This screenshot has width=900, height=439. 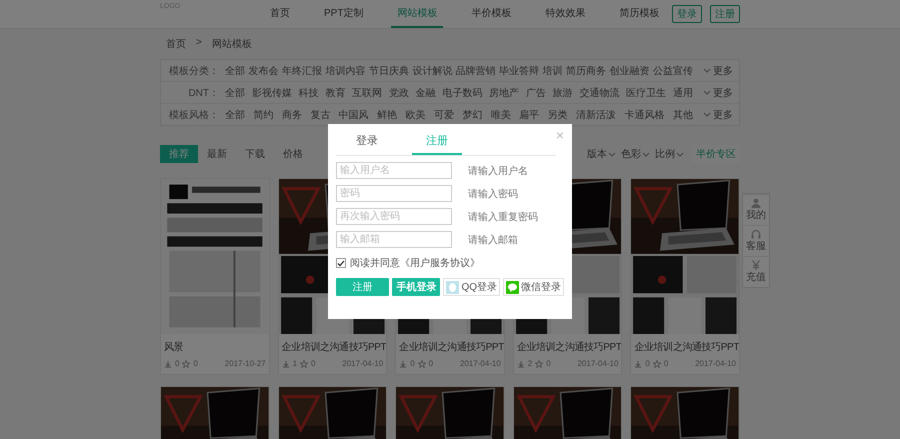 I want to click on card-date: 2017-10-27, so click(x=245, y=363).